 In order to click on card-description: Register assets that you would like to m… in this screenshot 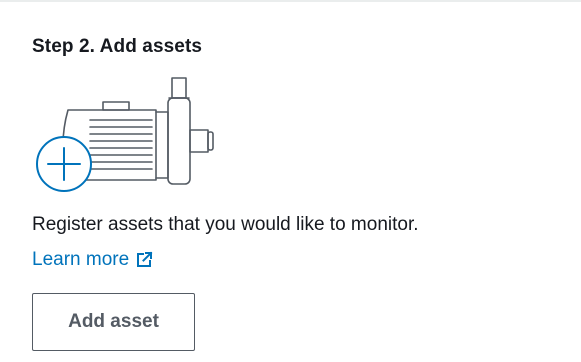, I will do `click(225, 224)`.